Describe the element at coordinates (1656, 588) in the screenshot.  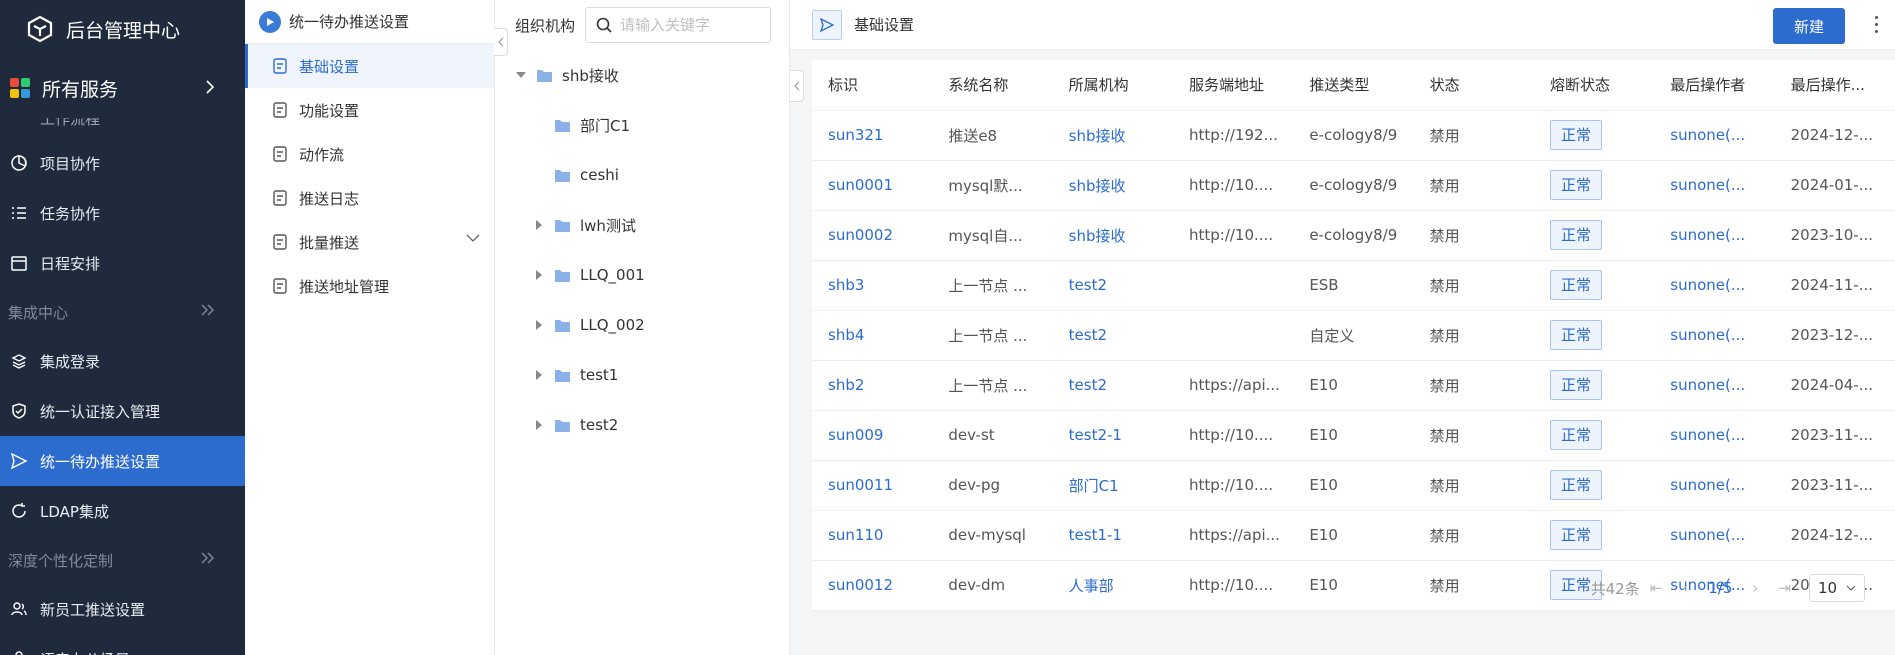
I see `first-page-icon: ⇤` at that location.